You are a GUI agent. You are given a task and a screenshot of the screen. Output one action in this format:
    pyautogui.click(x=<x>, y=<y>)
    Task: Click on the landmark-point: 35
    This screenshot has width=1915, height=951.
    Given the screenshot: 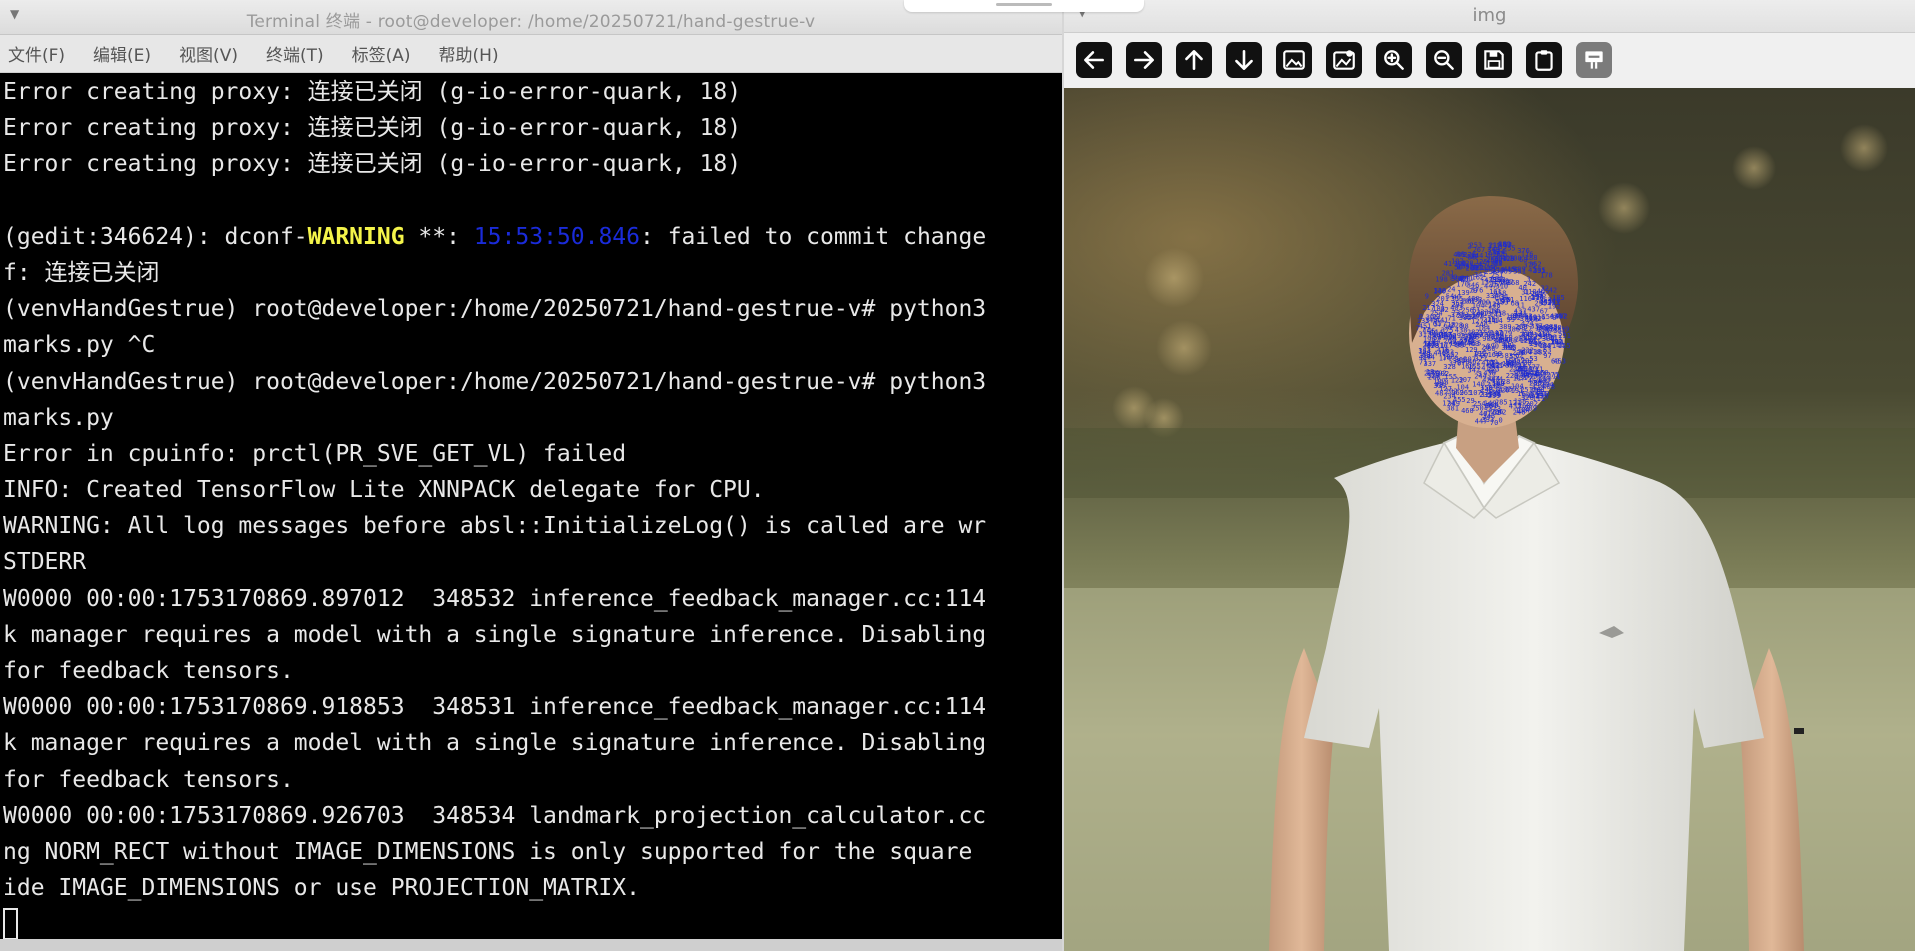 What is the action you would take?
    pyautogui.click(x=1460, y=346)
    